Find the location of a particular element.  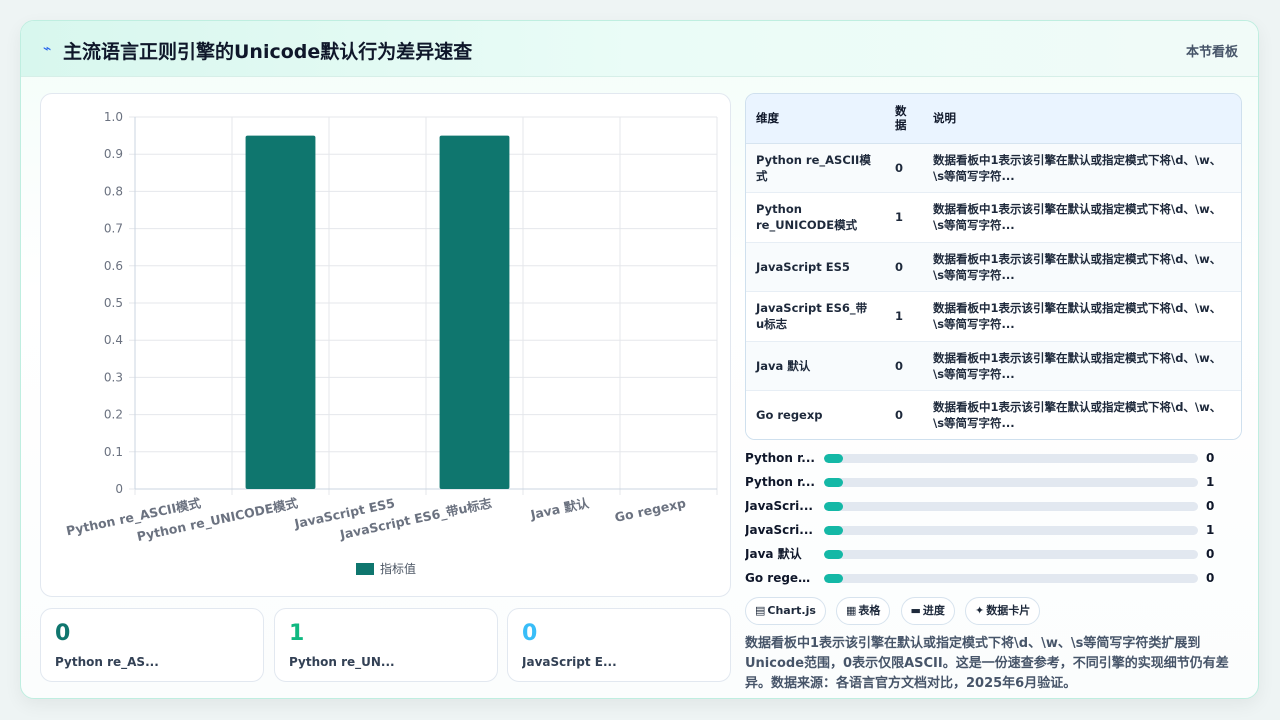

y-tick-label: 1.0 is located at coordinates (113, 117).